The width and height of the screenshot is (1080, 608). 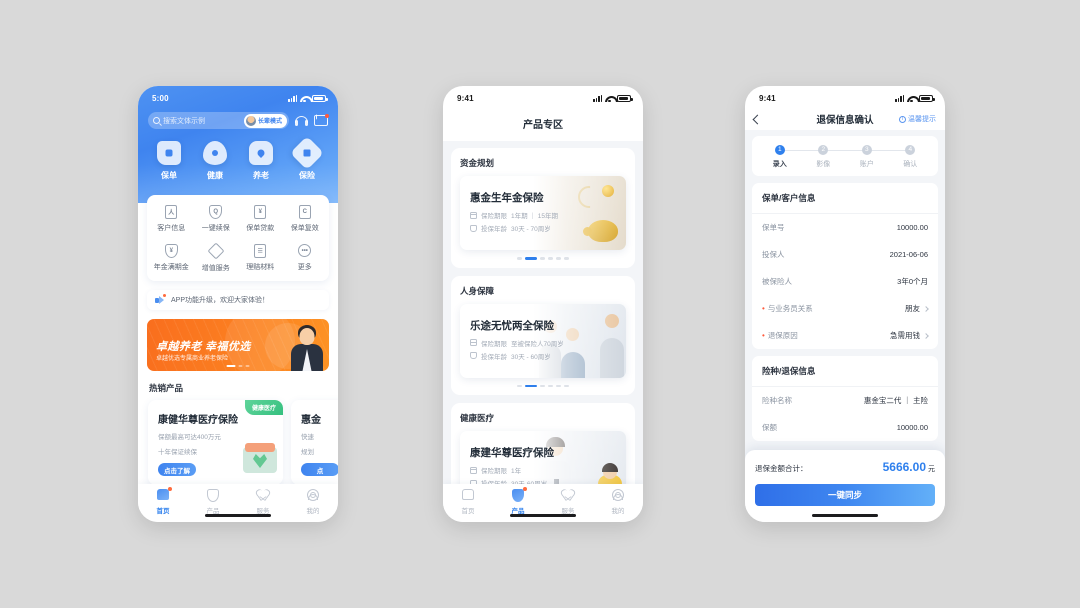 I want to click on more-icon: •••, so click(x=305, y=251).